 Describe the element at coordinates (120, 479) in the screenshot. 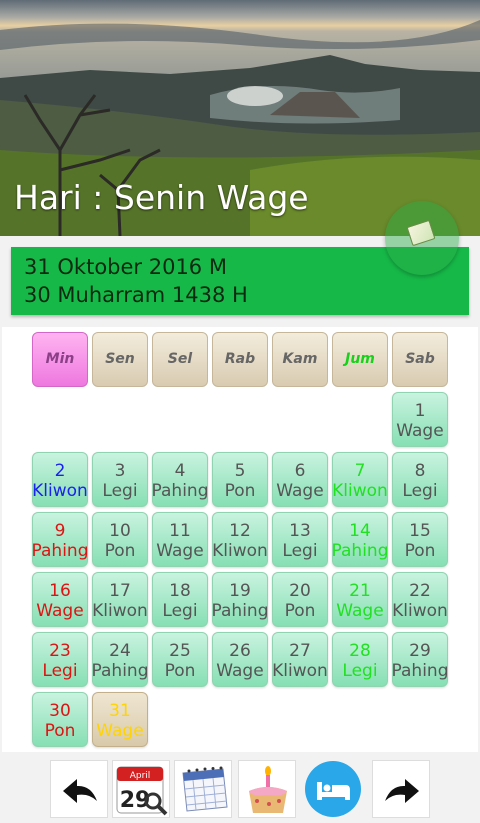

I see `day-cell: 3 Legi` at that location.